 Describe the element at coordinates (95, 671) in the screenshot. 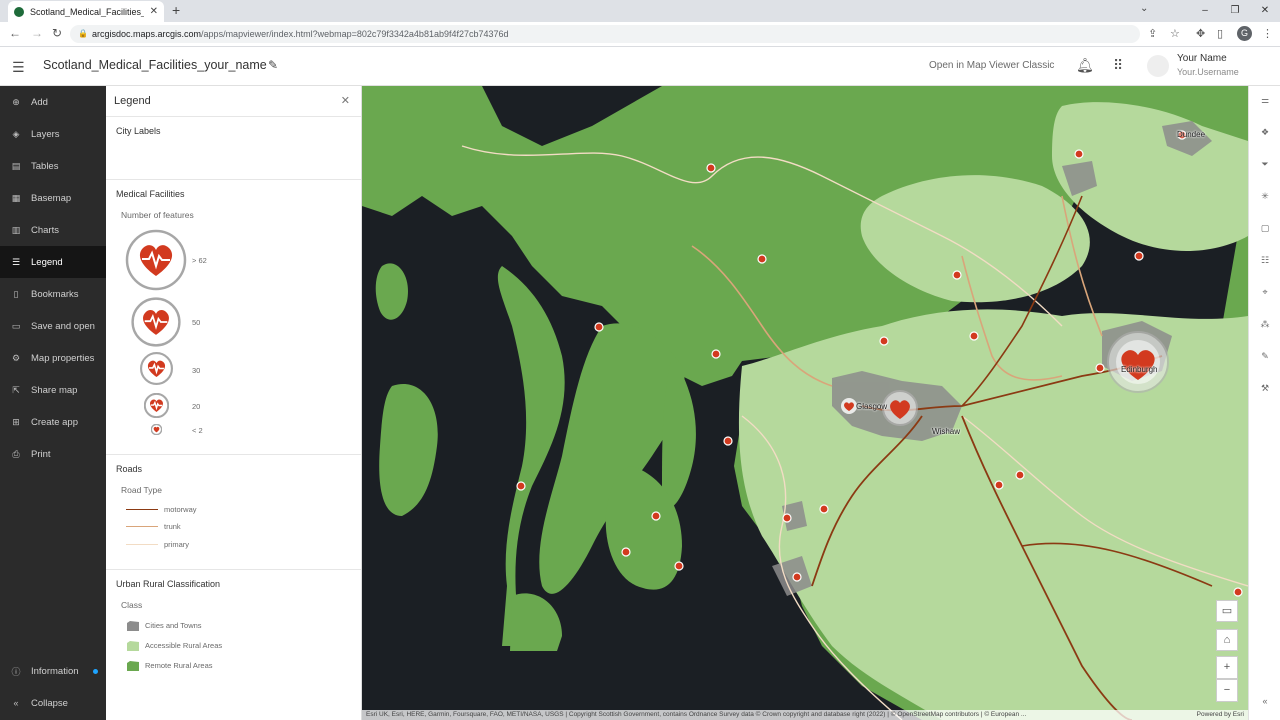

I see `notification-dot` at that location.